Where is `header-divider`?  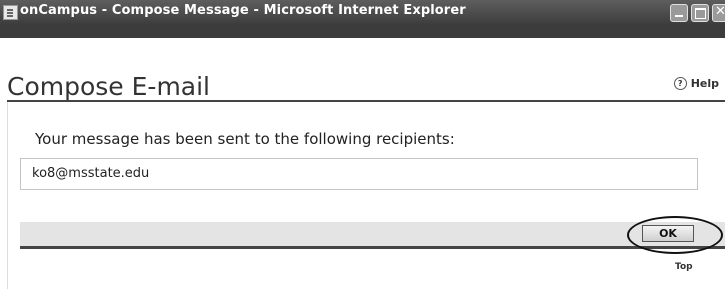
header-divider is located at coordinates (366, 101).